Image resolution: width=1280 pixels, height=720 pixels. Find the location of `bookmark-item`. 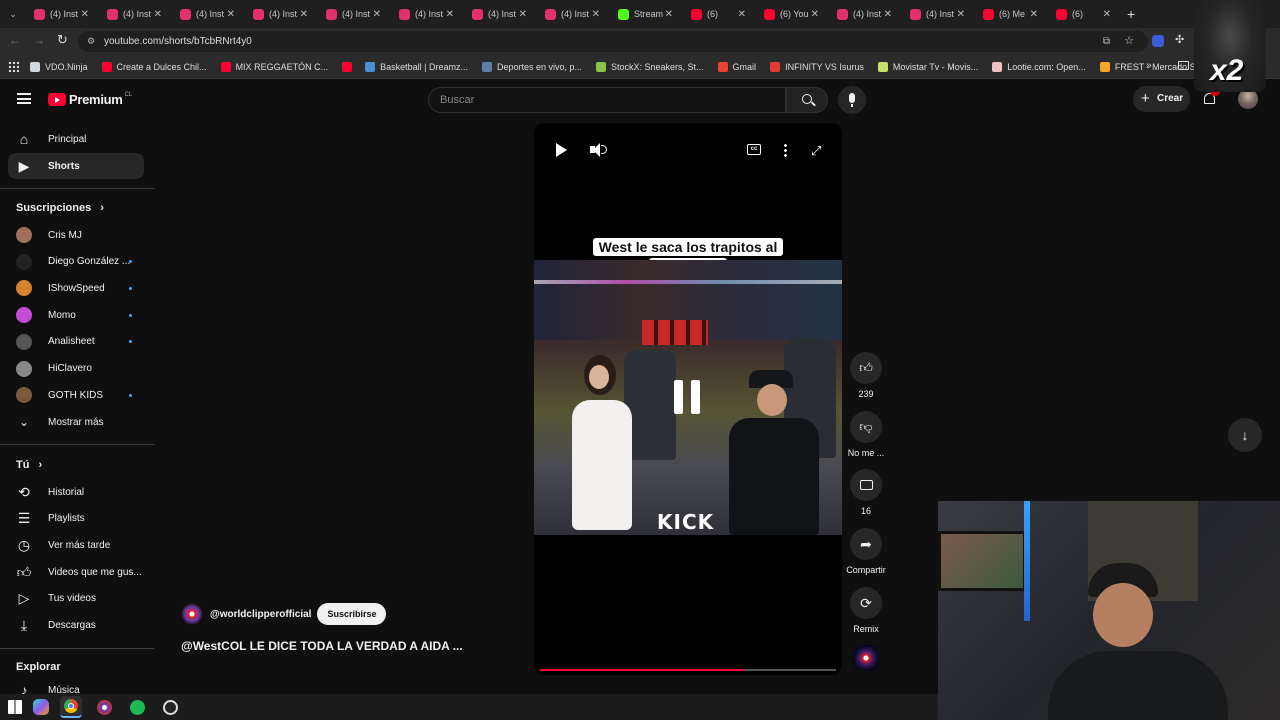

bookmark-item is located at coordinates (349, 66).